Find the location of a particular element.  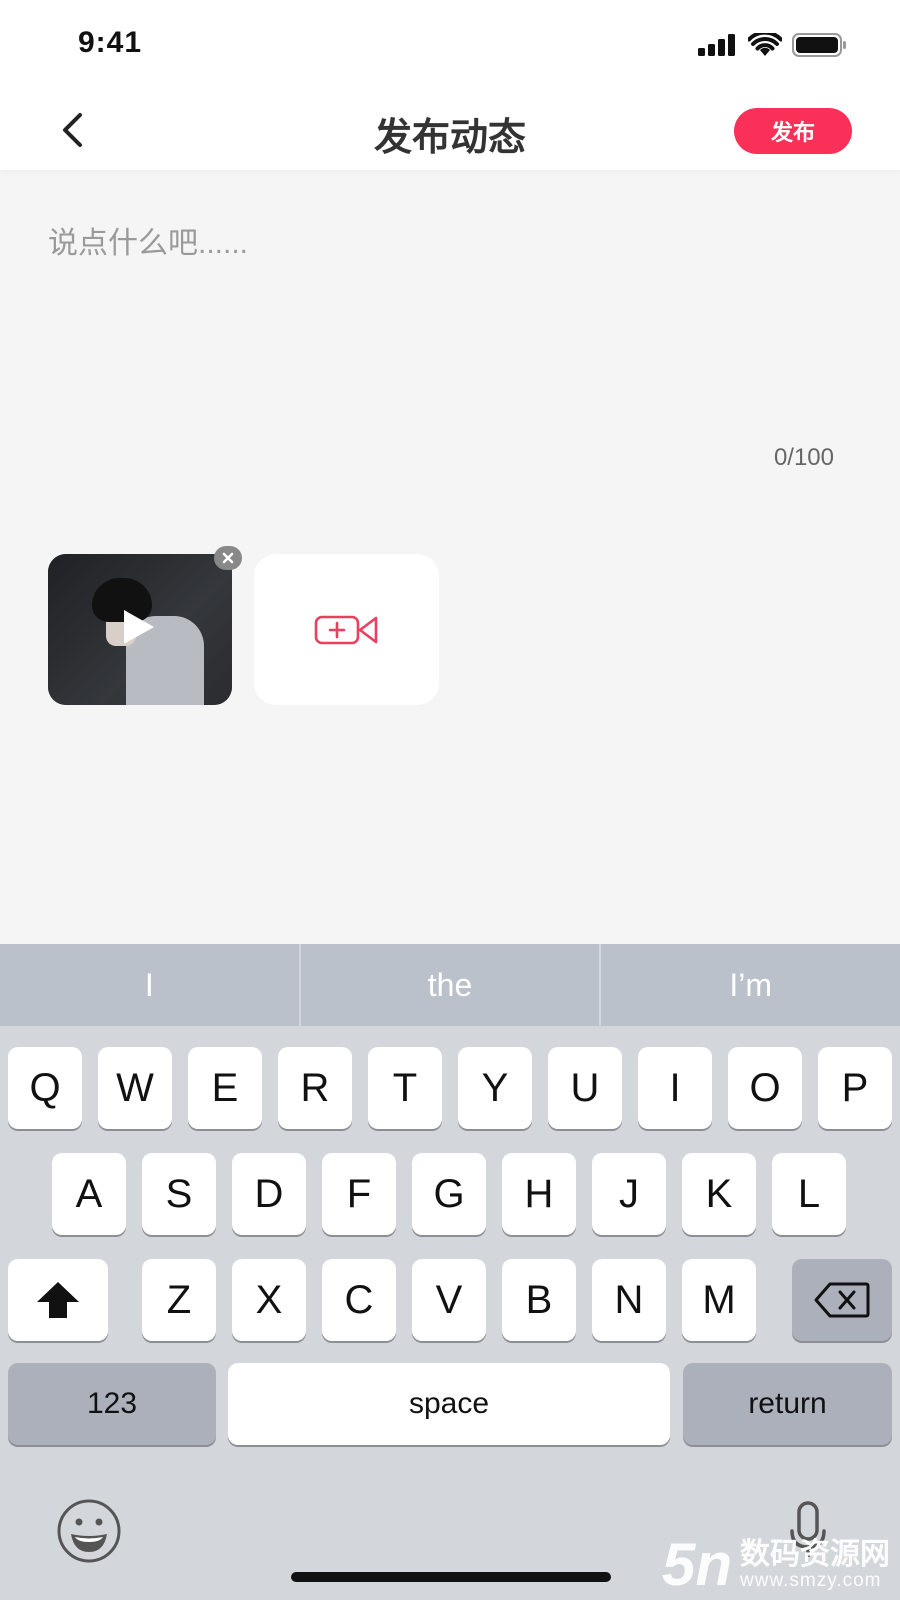

status-icons is located at coordinates (773, 45).